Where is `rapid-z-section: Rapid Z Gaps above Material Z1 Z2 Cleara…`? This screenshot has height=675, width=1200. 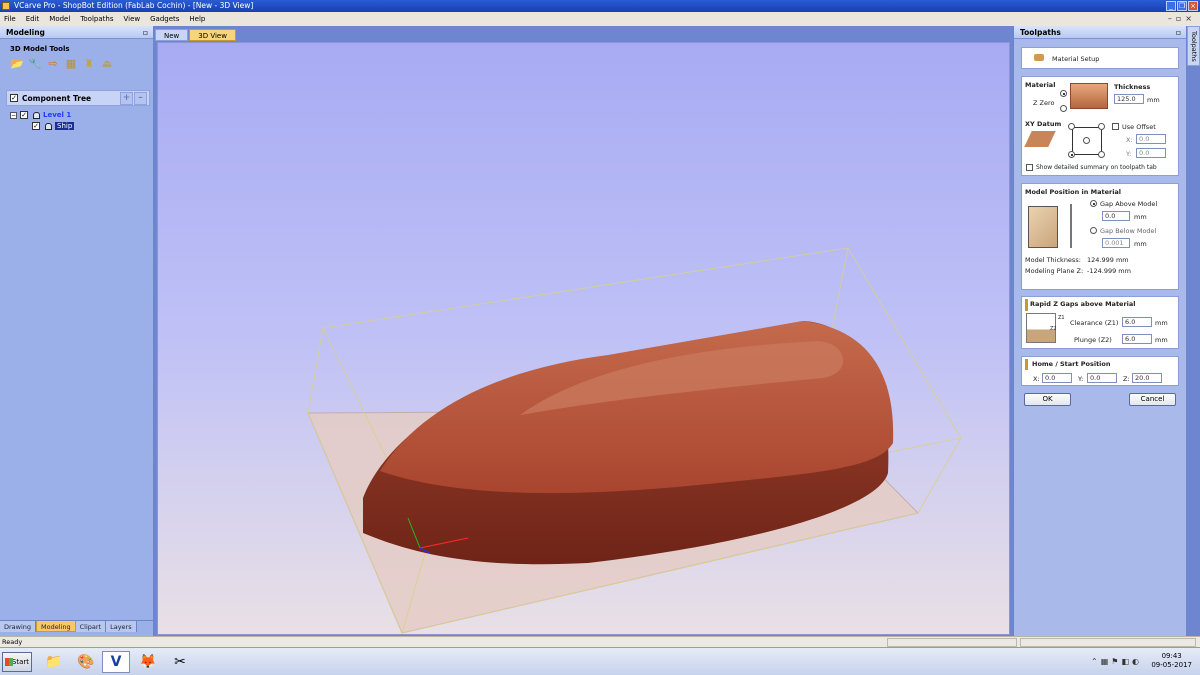
rapid-z-section: Rapid Z Gaps above Material Z1 Z2 Cleara… is located at coordinates (1100, 322).